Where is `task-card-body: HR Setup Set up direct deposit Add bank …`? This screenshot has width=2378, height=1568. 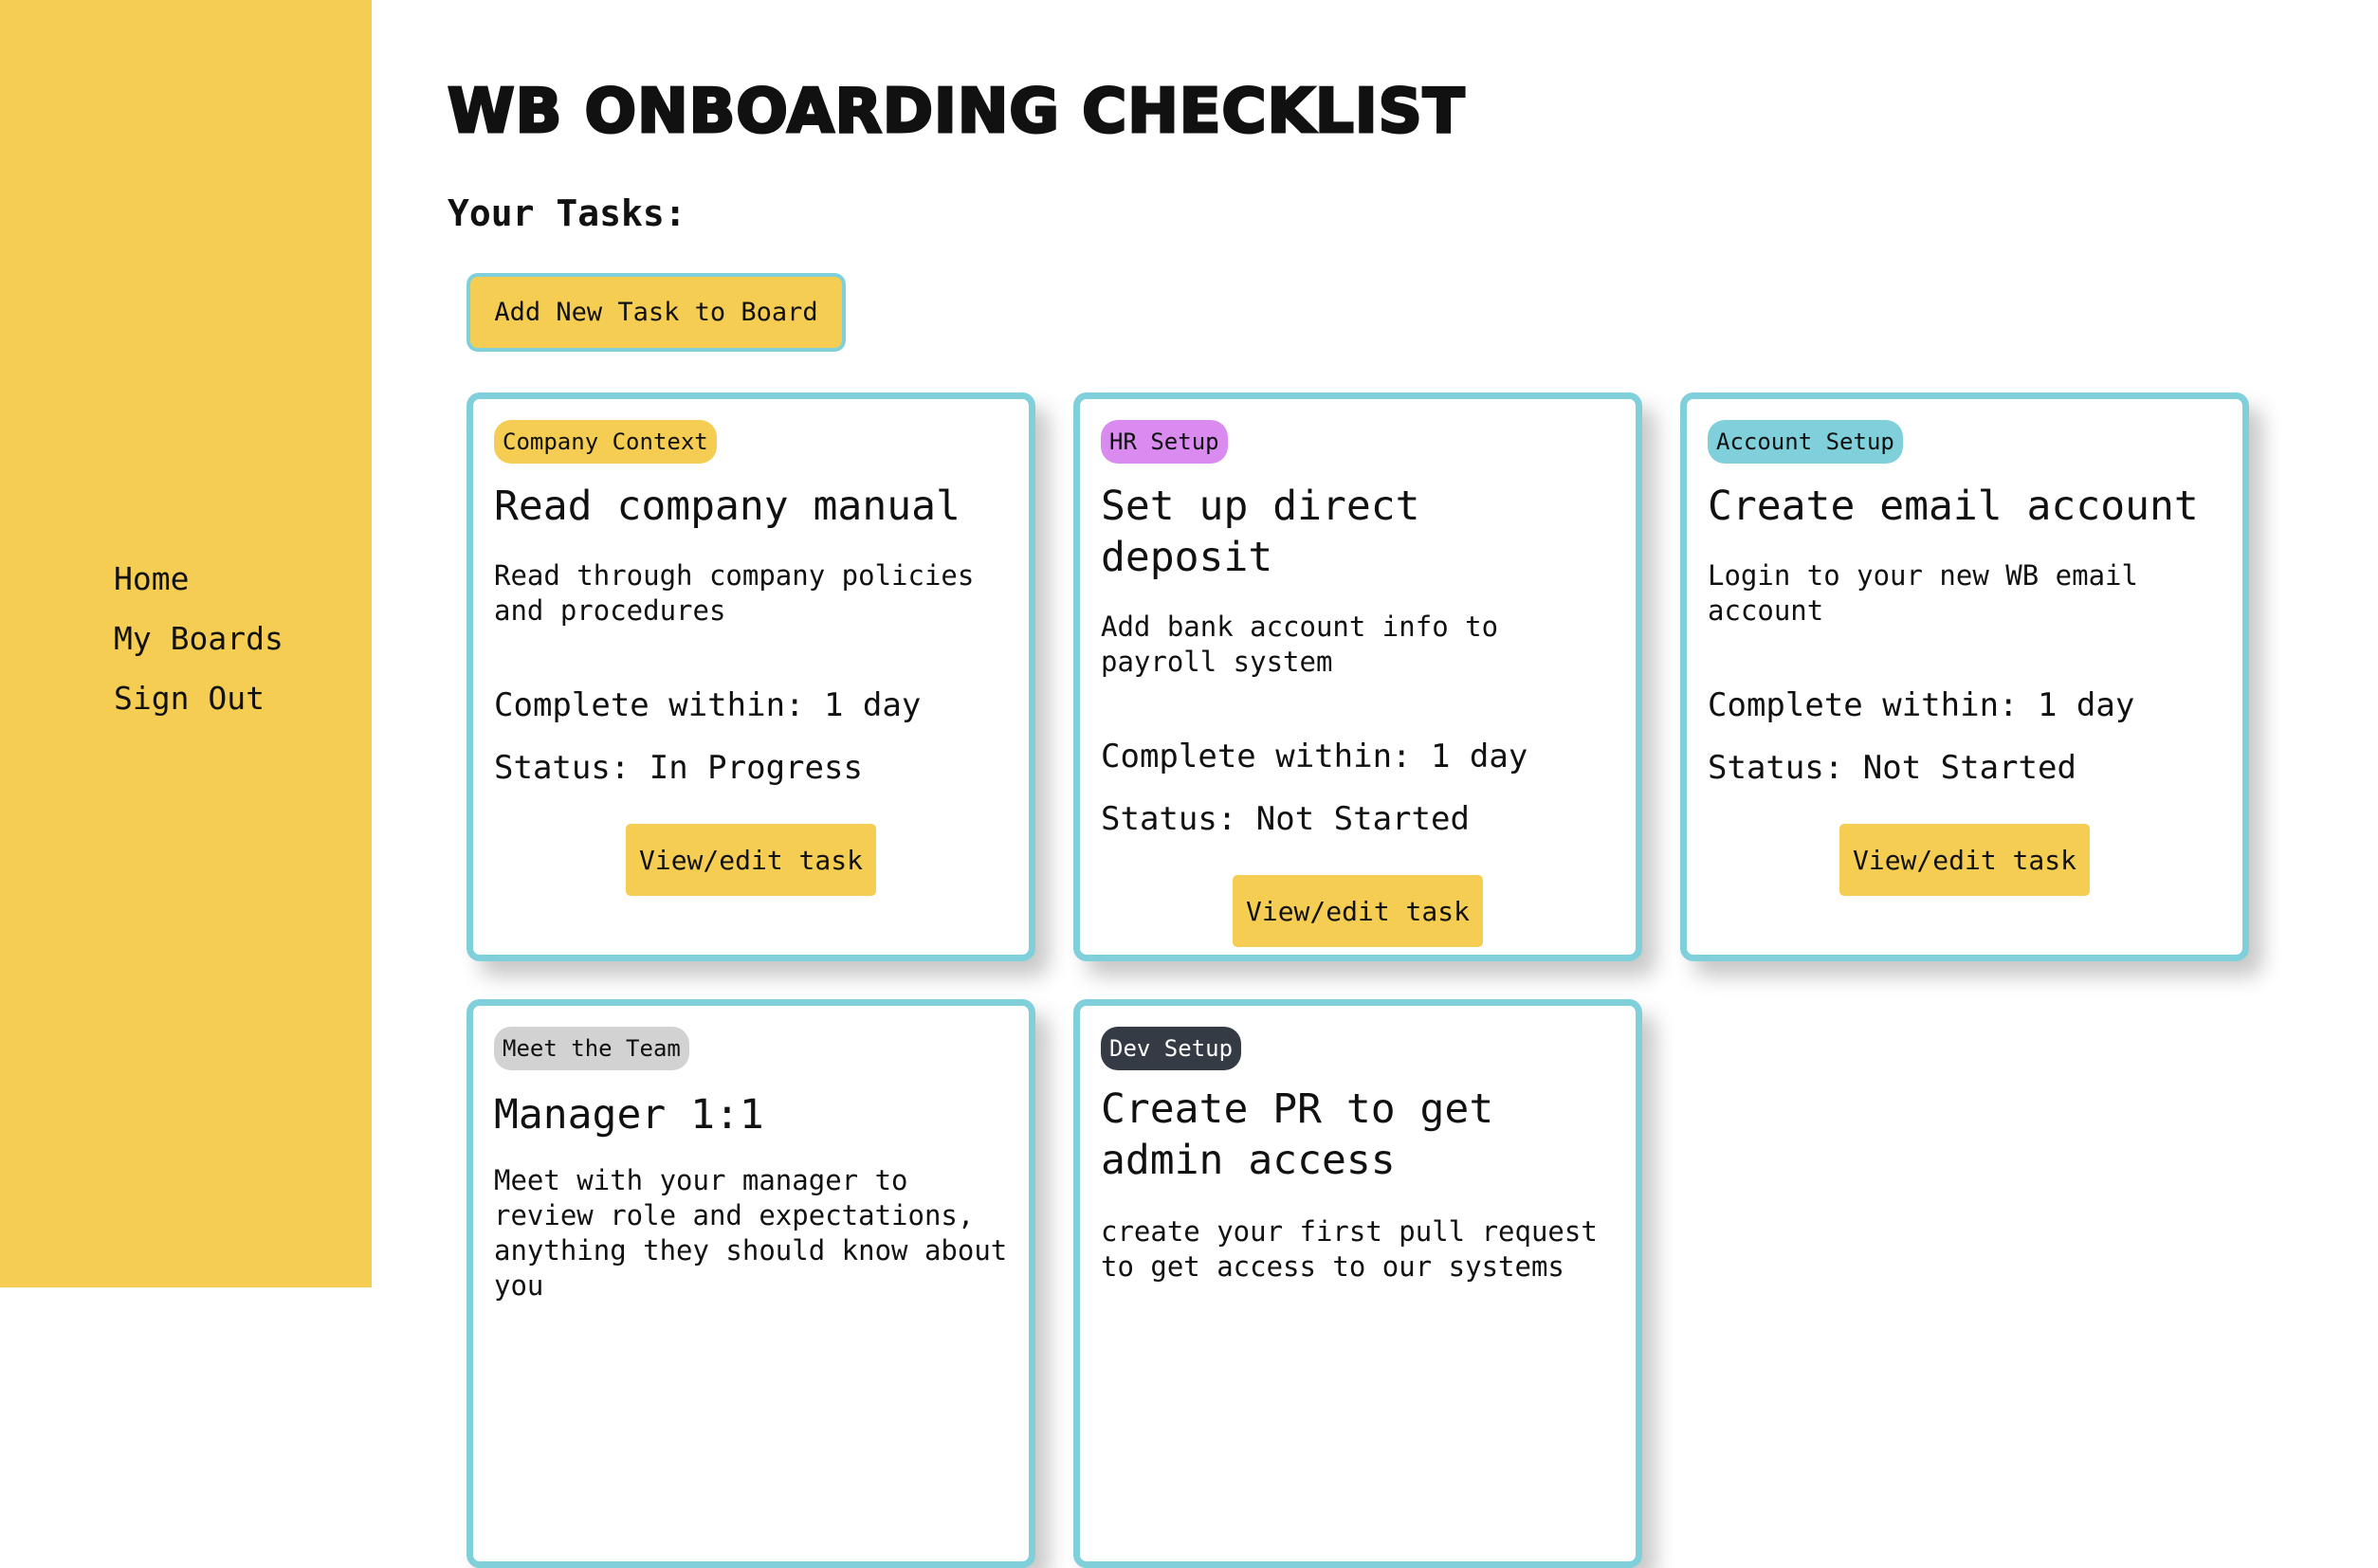
task-card-body: HR Setup Set up direct deposit Add bank … is located at coordinates (1358, 690).